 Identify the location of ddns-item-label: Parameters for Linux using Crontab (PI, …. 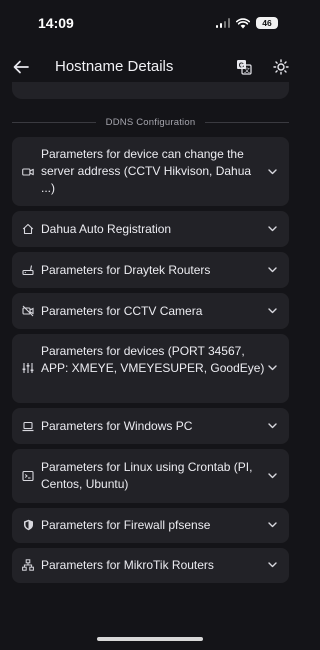
(147, 475).